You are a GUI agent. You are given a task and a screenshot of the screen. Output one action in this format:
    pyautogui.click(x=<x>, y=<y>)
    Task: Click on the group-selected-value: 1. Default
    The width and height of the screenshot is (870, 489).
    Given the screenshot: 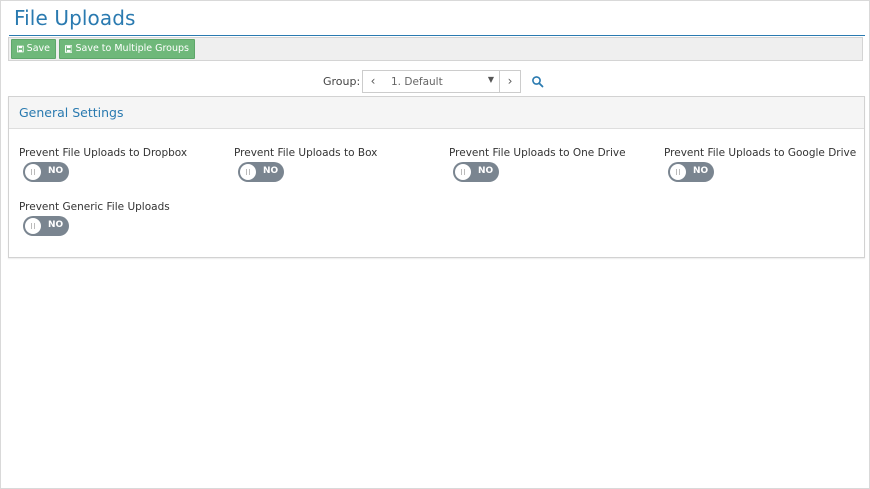 What is the action you would take?
    pyautogui.click(x=417, y=82)
    